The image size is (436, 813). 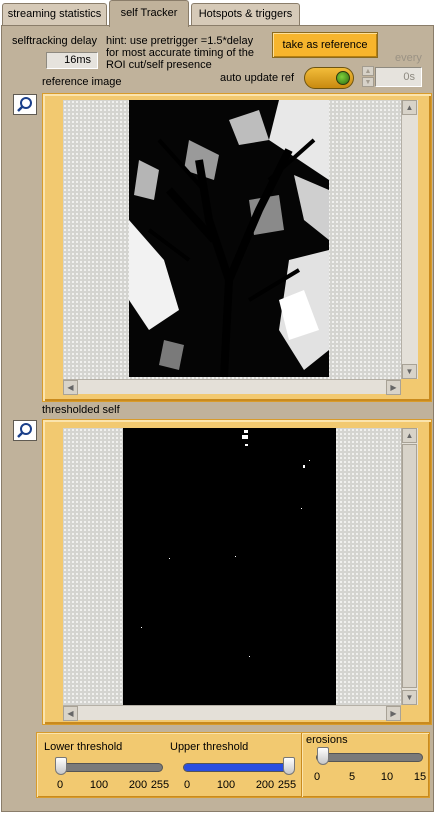 What do you see at coordinates (408, 58) in the screenshot?
I see `every-label: every` at bounding box center [408, 58].